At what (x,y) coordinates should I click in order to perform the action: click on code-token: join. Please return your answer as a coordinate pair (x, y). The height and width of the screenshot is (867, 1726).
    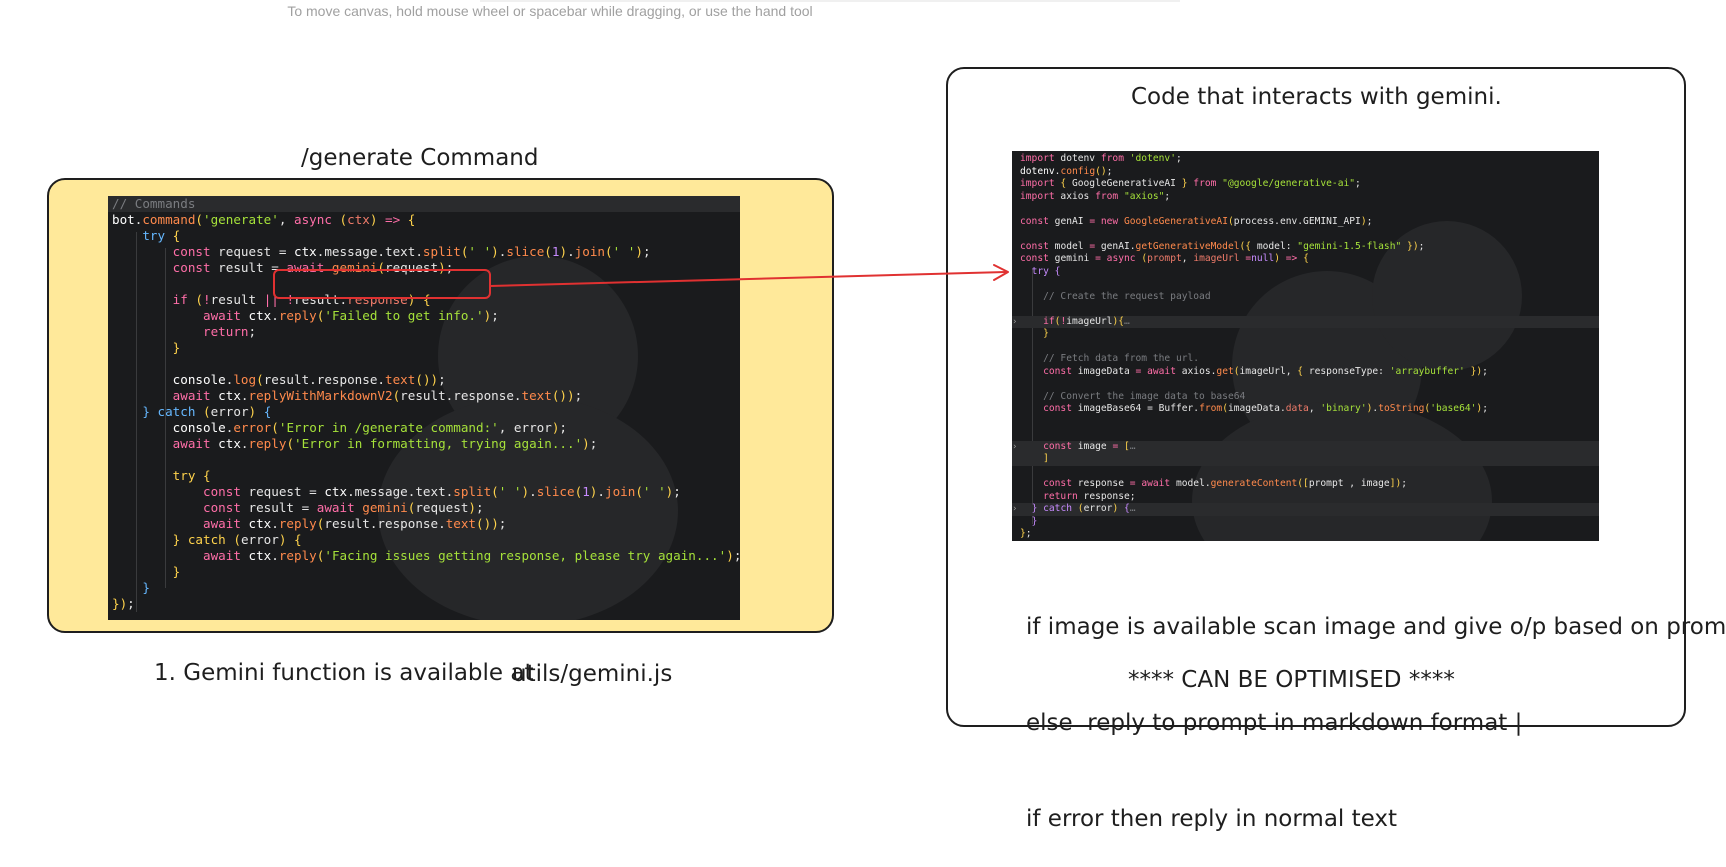
    Looking at the image, I should click on (620, 491).